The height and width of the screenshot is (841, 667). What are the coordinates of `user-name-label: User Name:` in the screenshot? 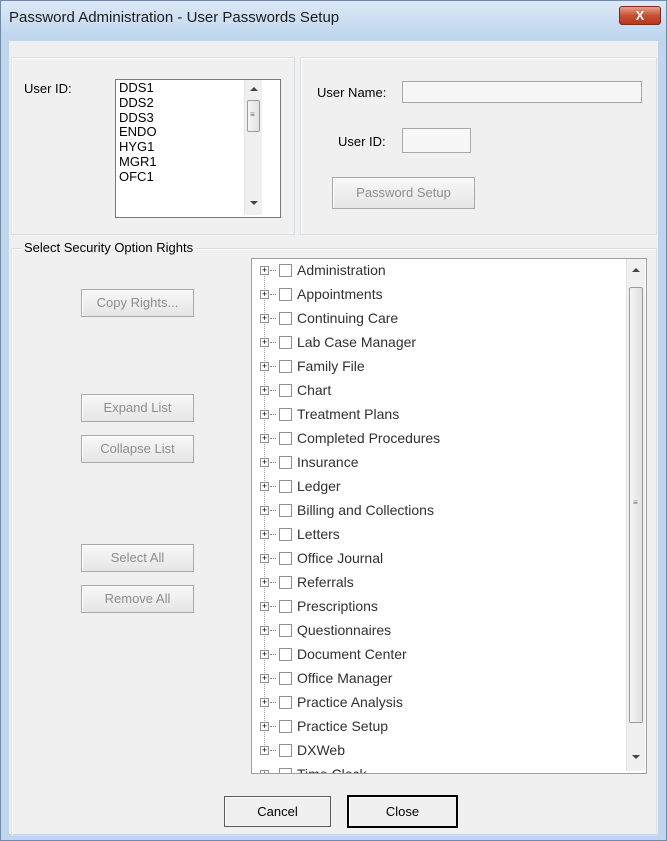 It's located at (352, 92).